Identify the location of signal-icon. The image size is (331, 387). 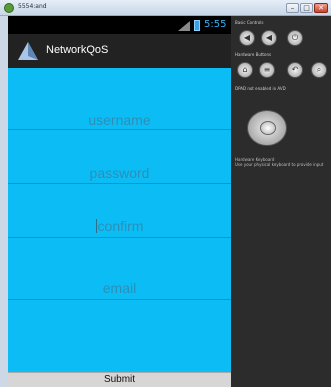
(184, 26).